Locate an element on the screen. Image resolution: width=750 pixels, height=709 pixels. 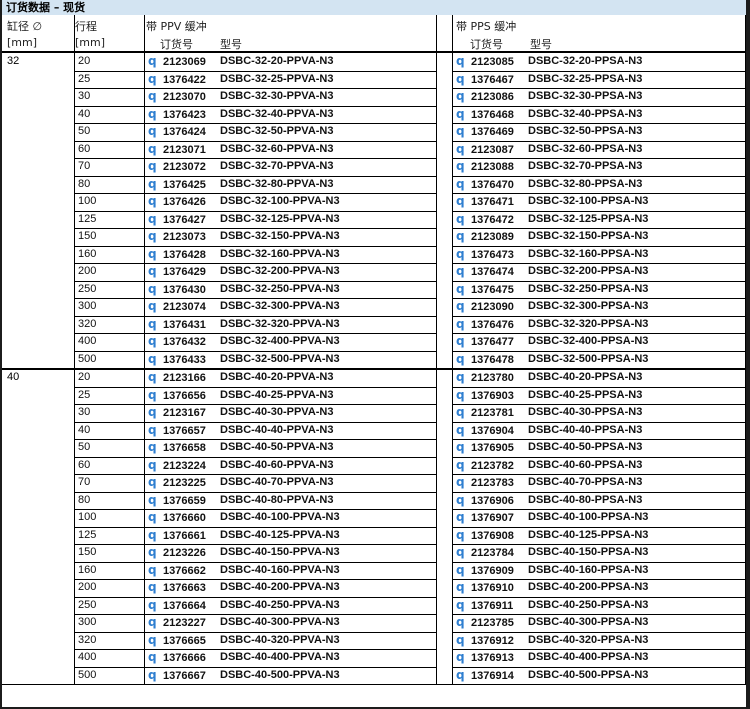
pps-order-number: q 1376472 is located at coordinates (485, 219).